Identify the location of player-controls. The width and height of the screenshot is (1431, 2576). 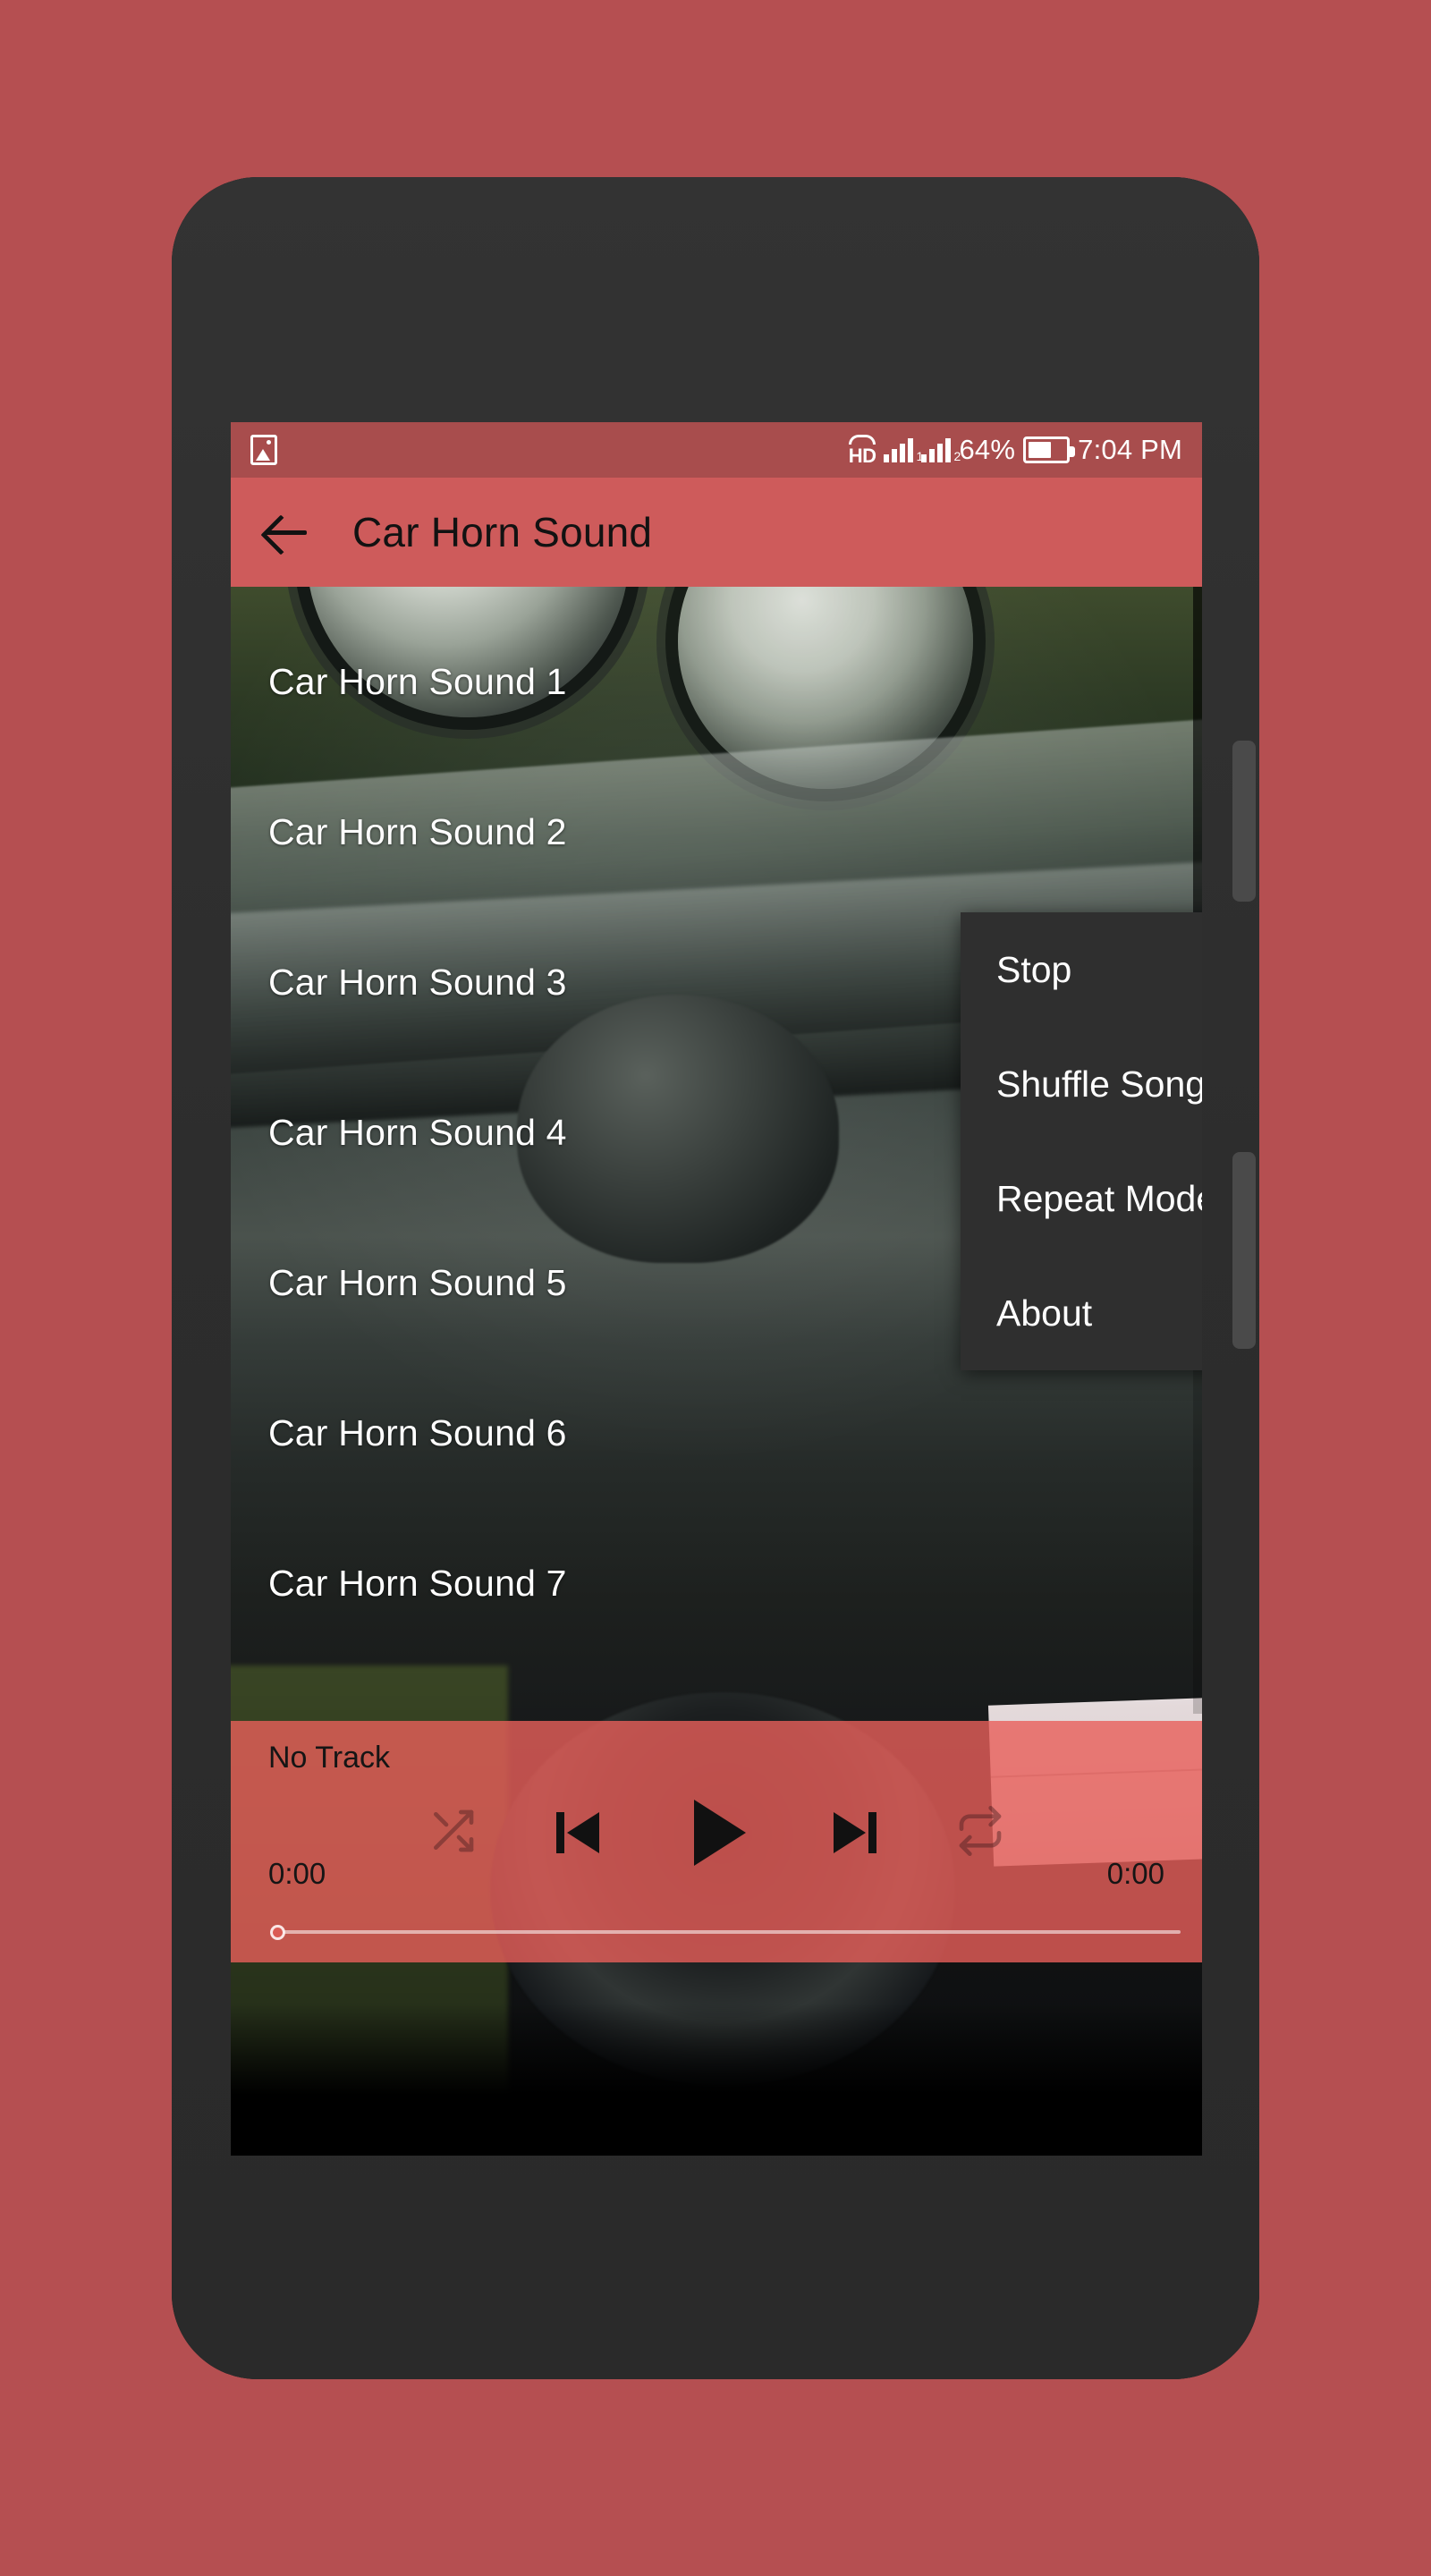
(717, 1833).